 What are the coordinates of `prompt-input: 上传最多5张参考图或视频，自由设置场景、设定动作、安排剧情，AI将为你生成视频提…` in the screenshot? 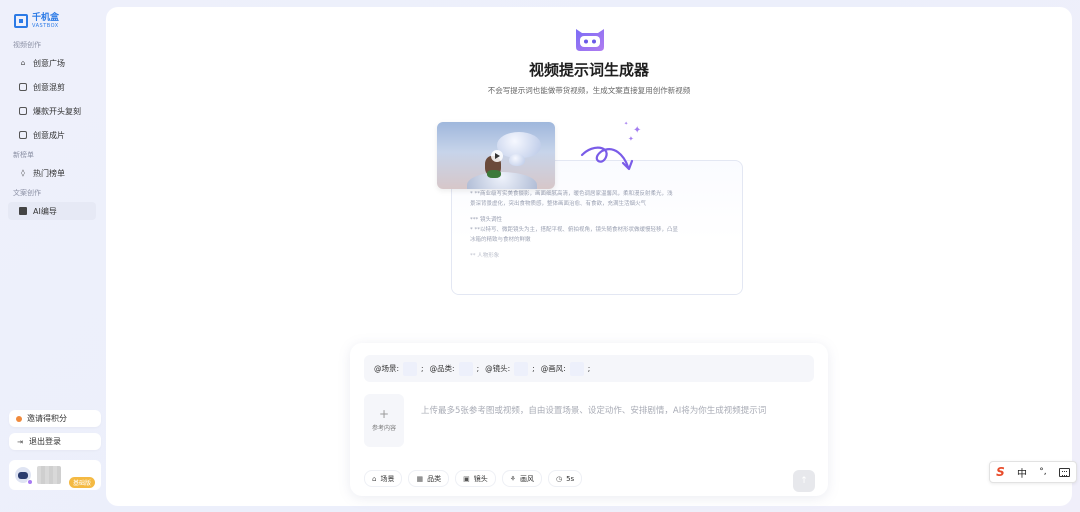 It's located at (593, 410).